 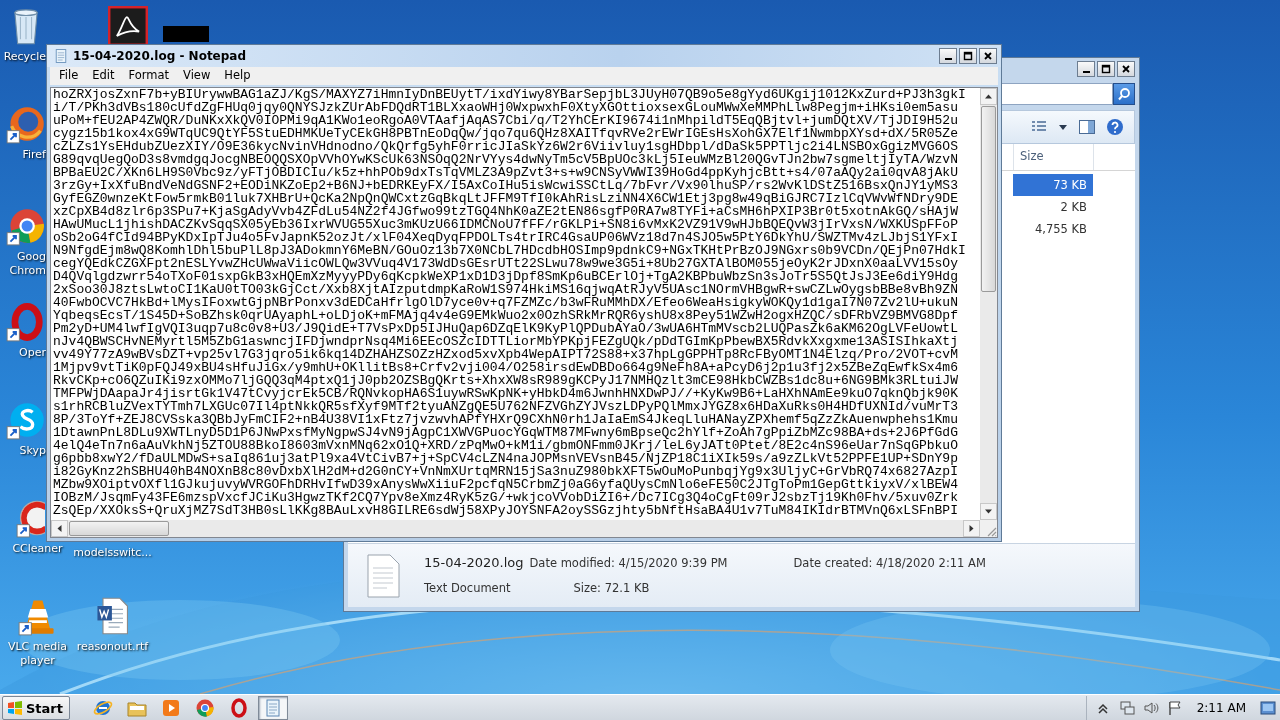 What do you see at coordinates (237, 76) in the screenshot?
I see `menu-item: Help` at bounding box center [237, 76].